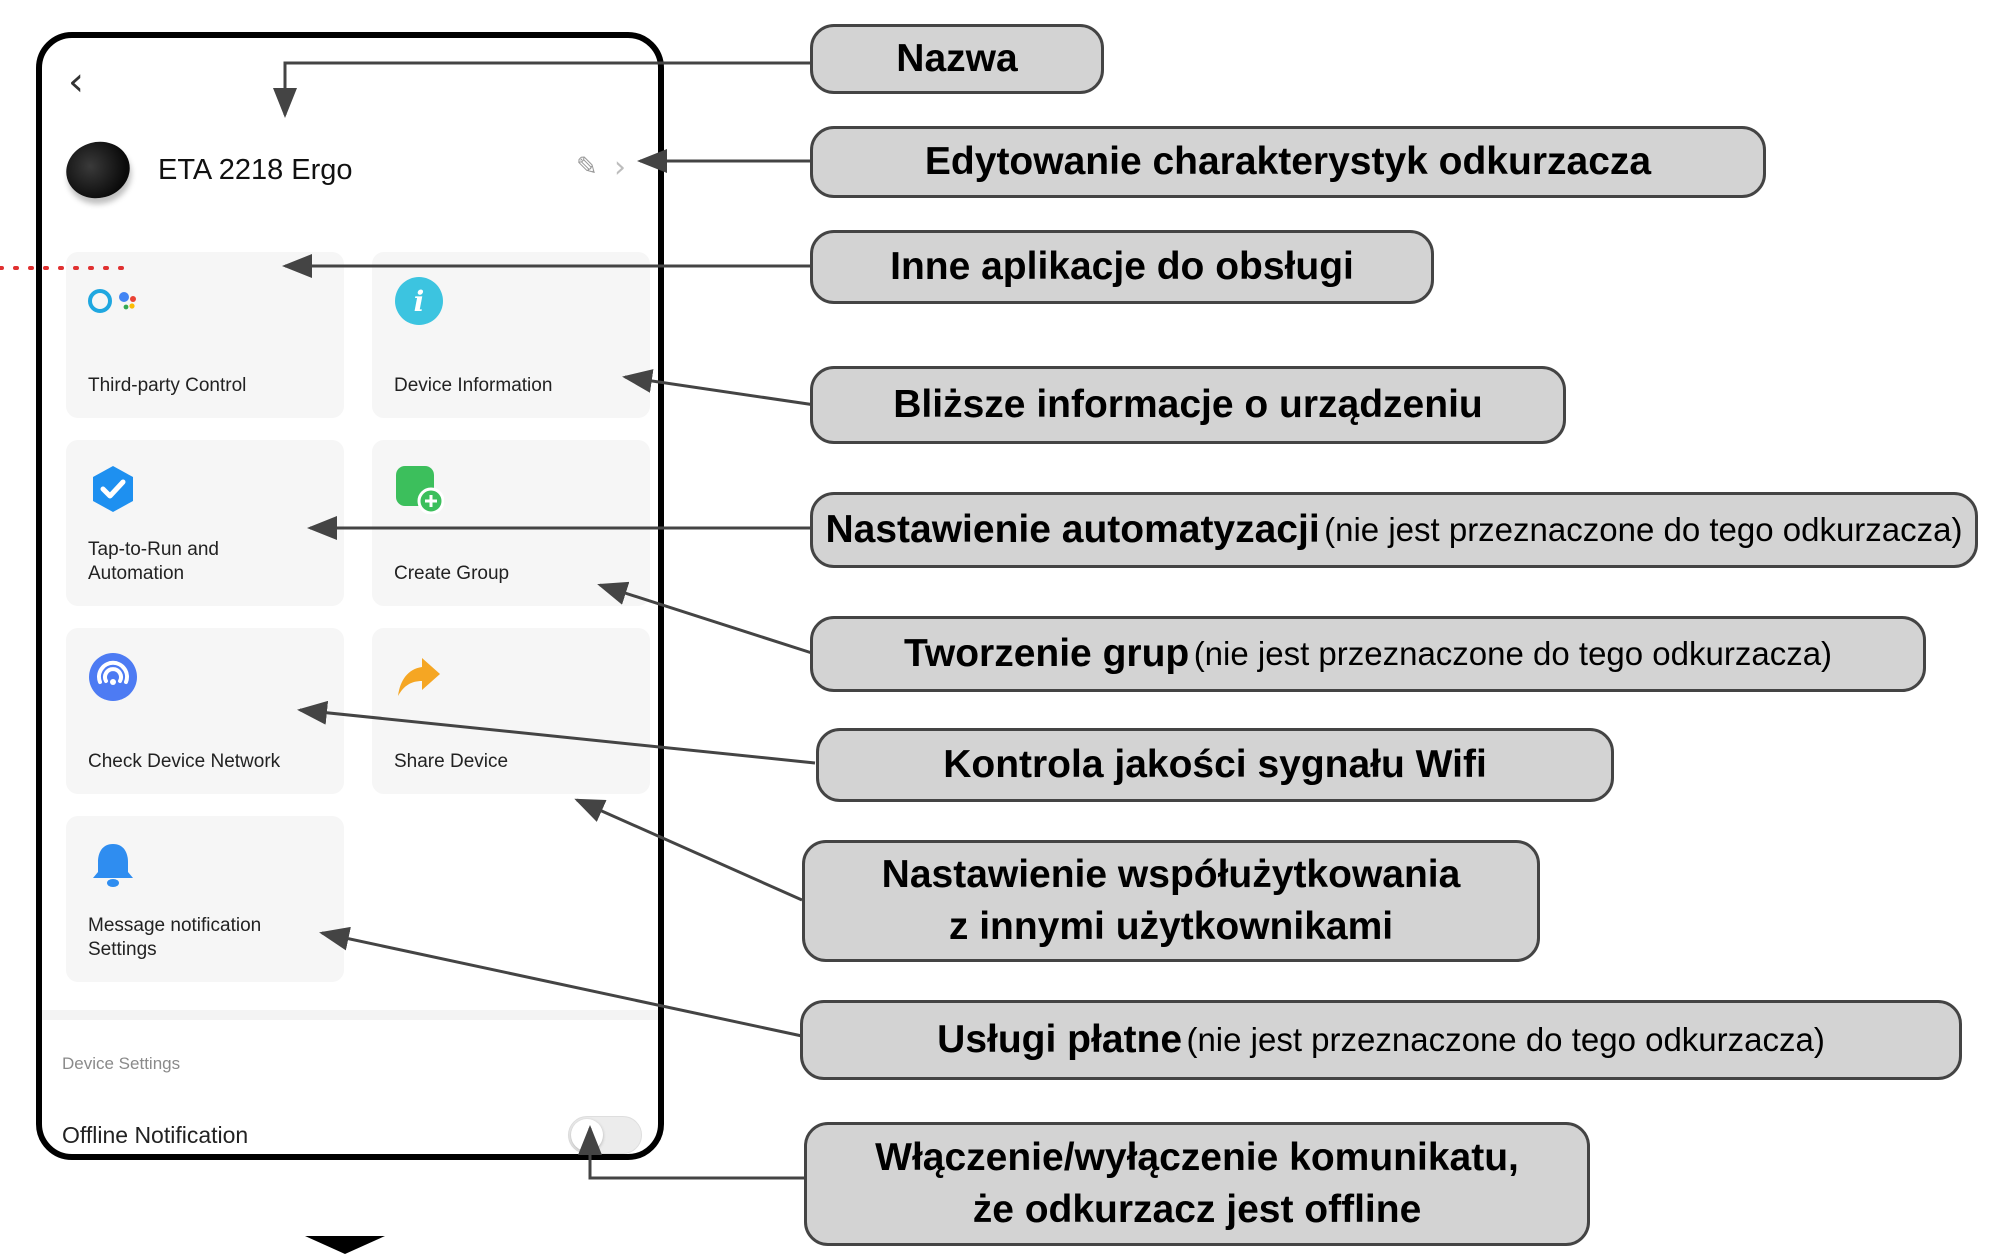  Describe the element at coordinates (511, 711) in the screenshot. I see `tile-share-device: Share Device` at that location.